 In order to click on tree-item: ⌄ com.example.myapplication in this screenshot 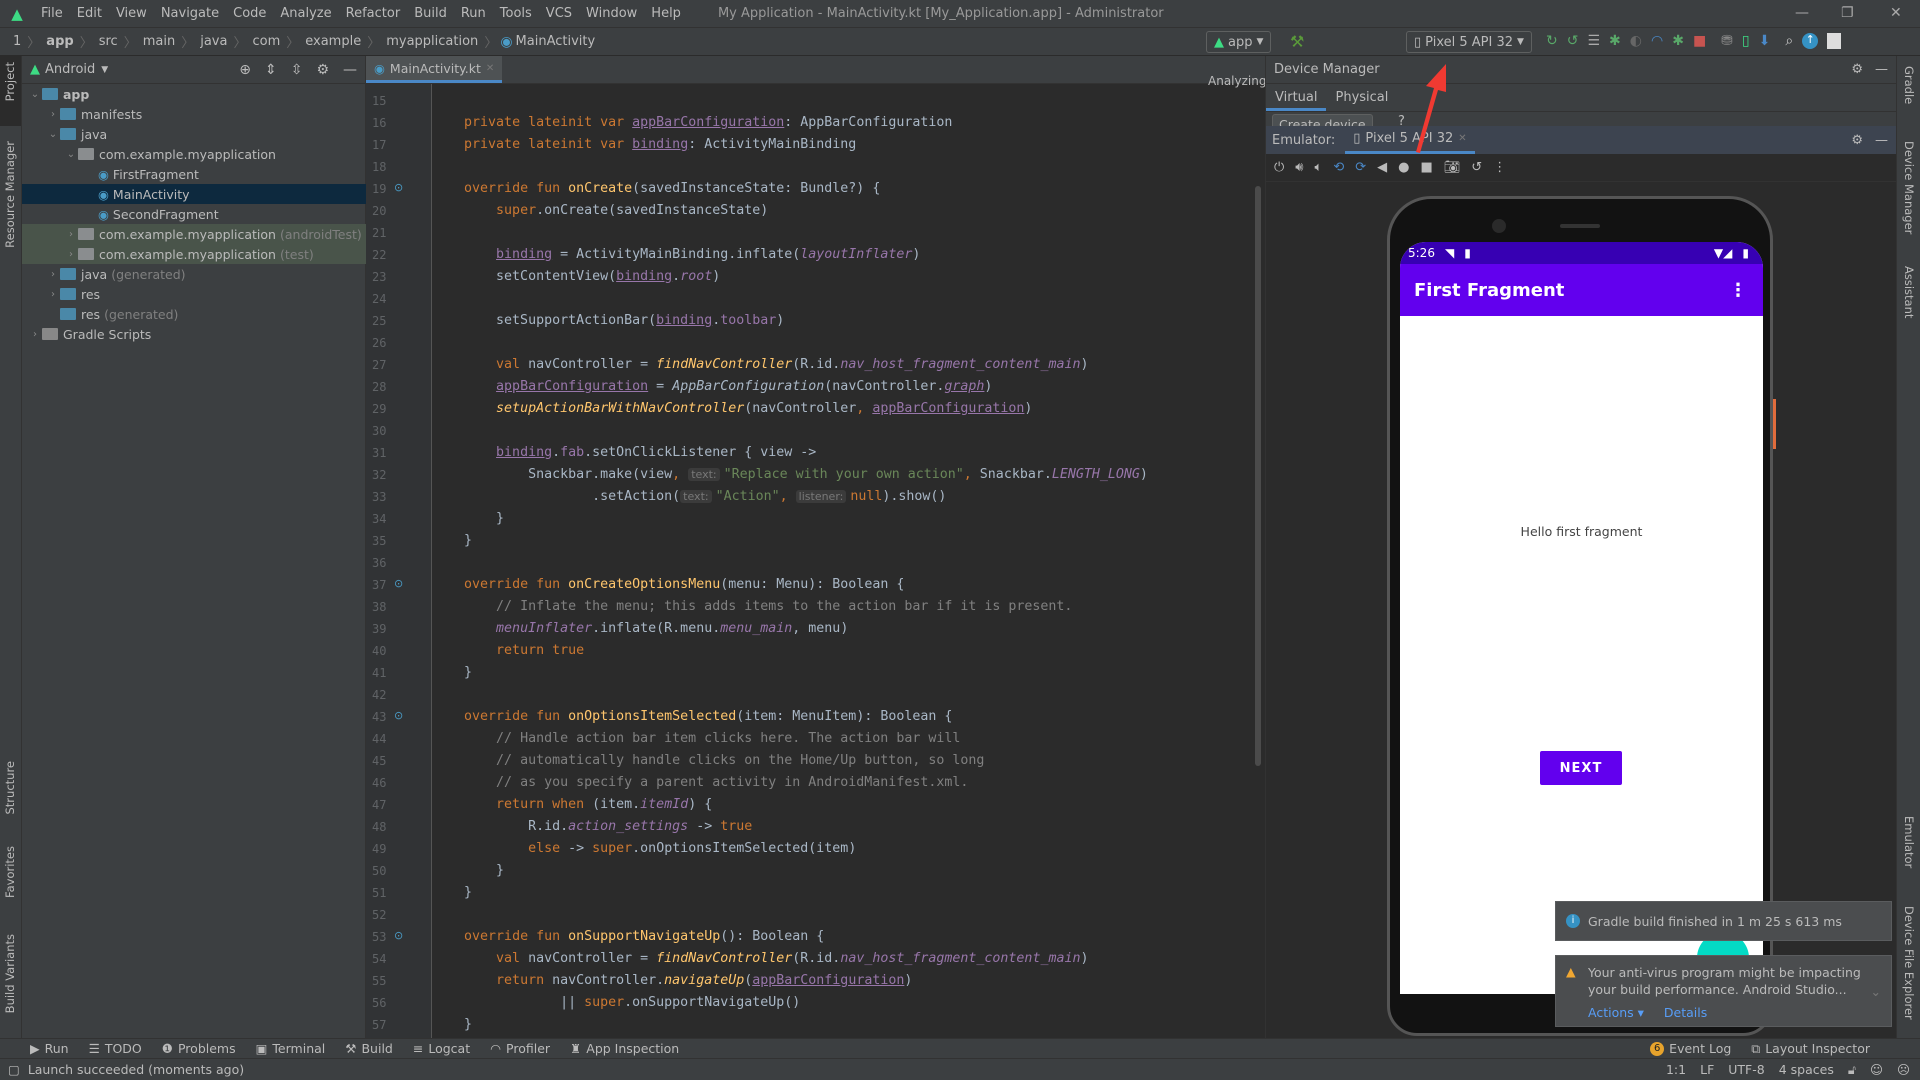, I will do `click(194, 154)`.